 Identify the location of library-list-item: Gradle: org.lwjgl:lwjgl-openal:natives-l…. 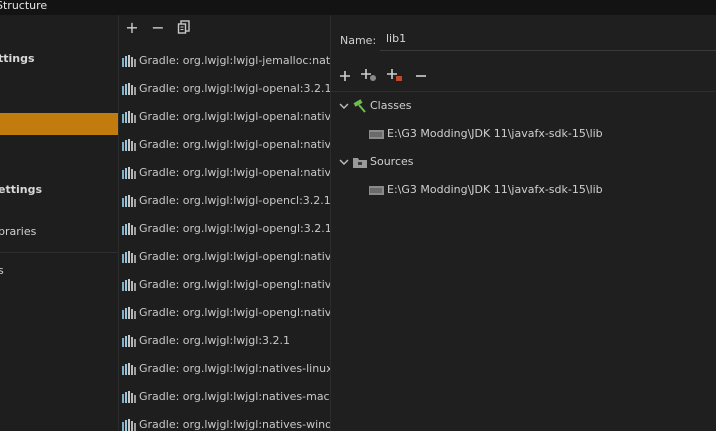
(224, 117).